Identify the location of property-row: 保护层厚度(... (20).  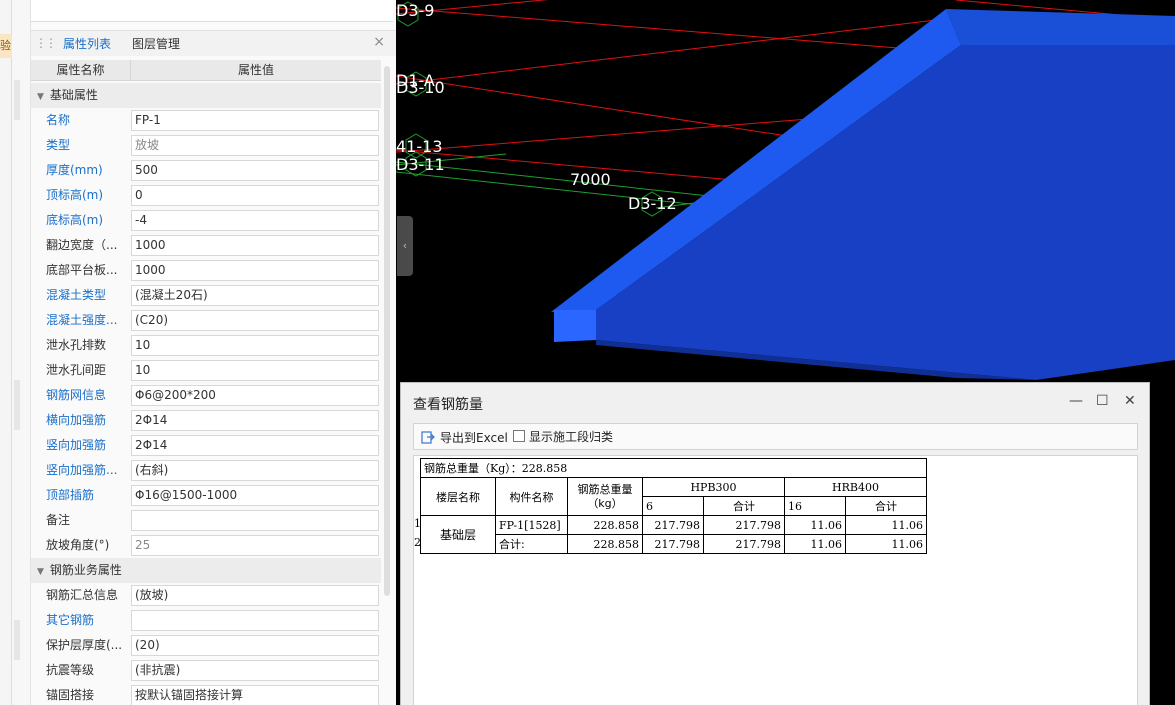
(206, 645).